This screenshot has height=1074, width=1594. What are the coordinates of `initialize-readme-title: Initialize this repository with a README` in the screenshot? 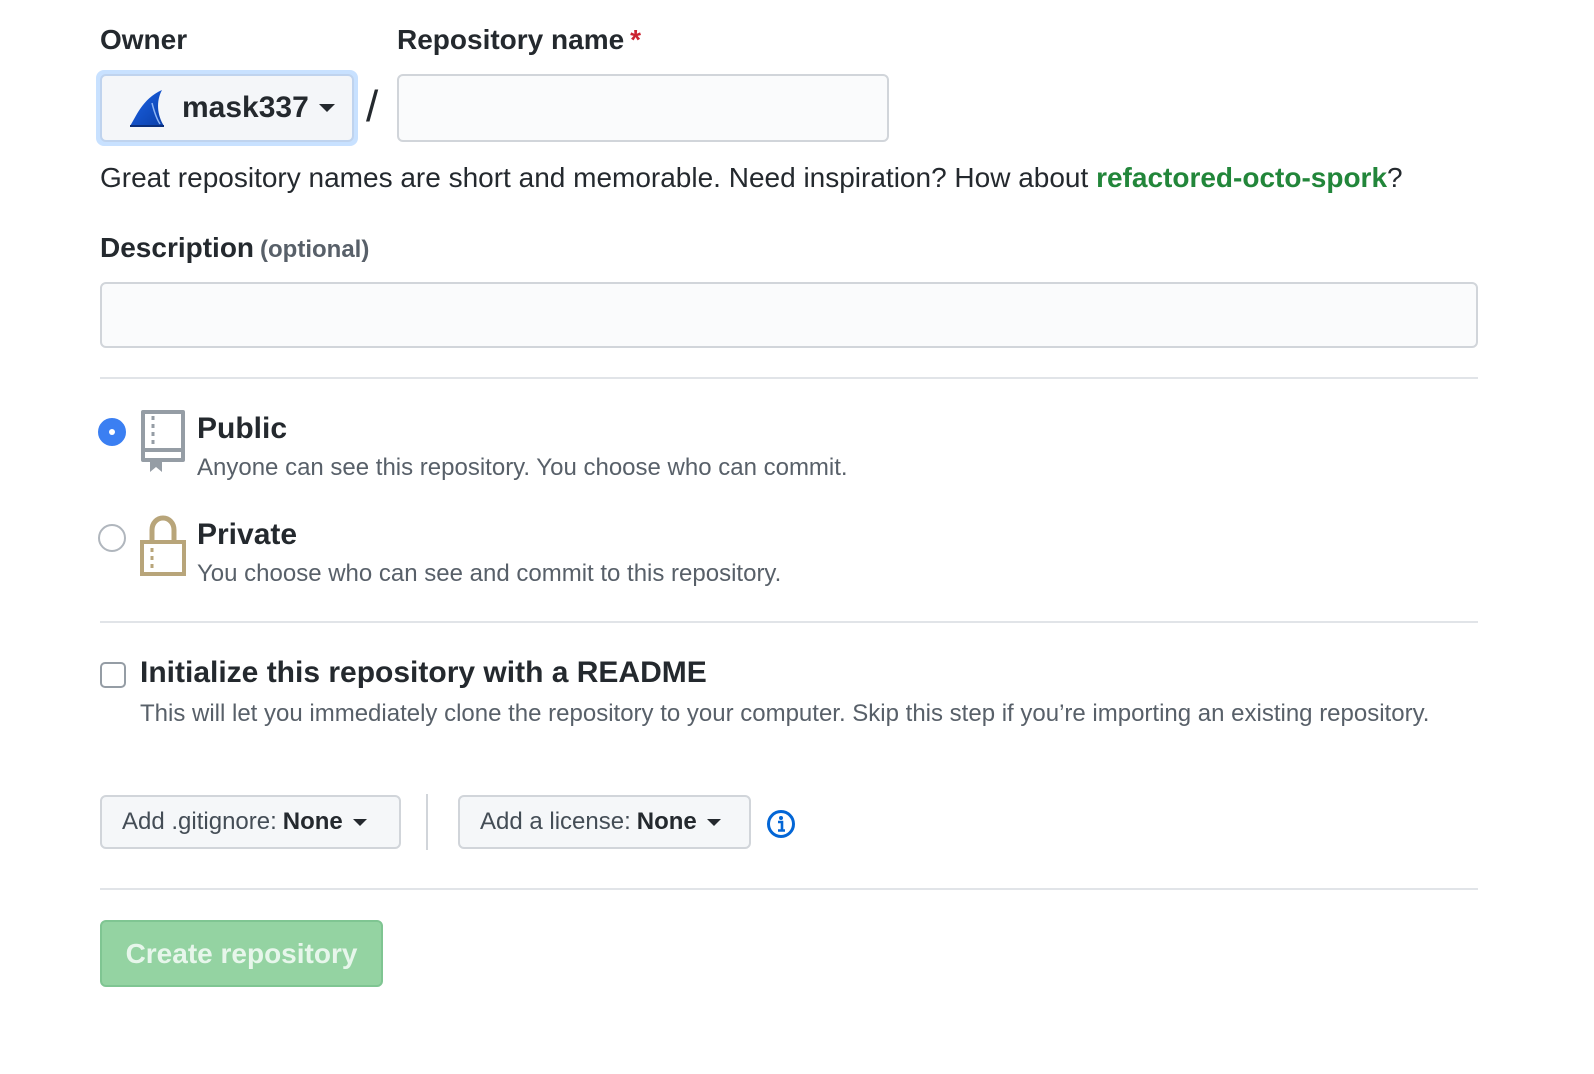 It's located at (423, 672).